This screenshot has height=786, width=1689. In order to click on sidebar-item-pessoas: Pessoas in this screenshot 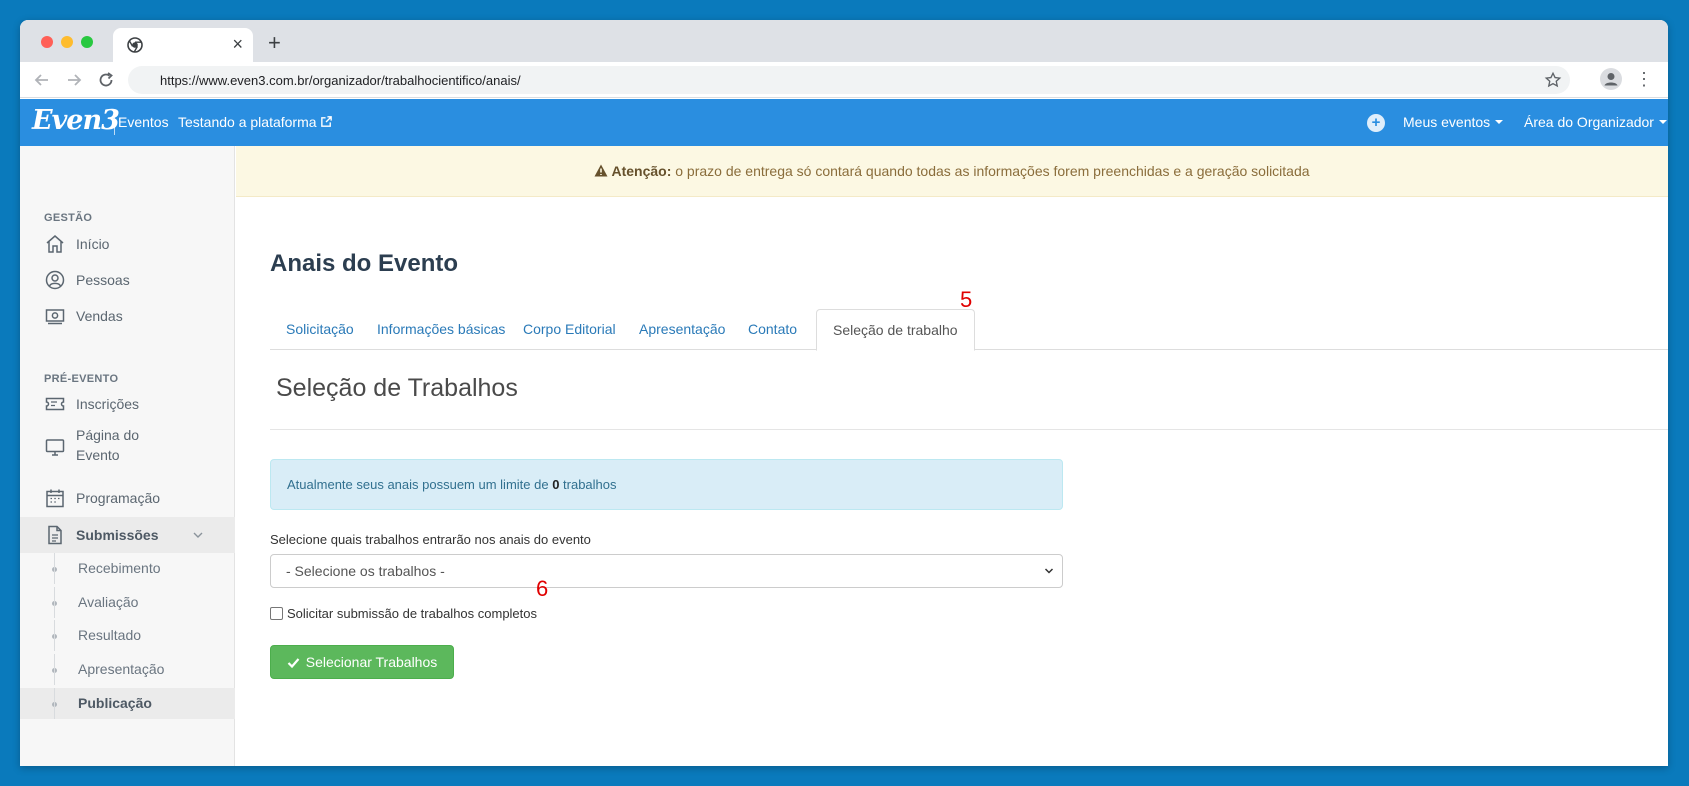, I will do `click(127, 280)`.